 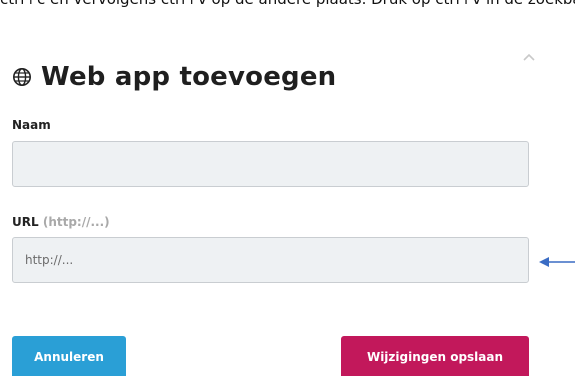 What do you see at coordinates (270, 164) in the screenshot?
I see `name-input` at bounding box center [270, 164].